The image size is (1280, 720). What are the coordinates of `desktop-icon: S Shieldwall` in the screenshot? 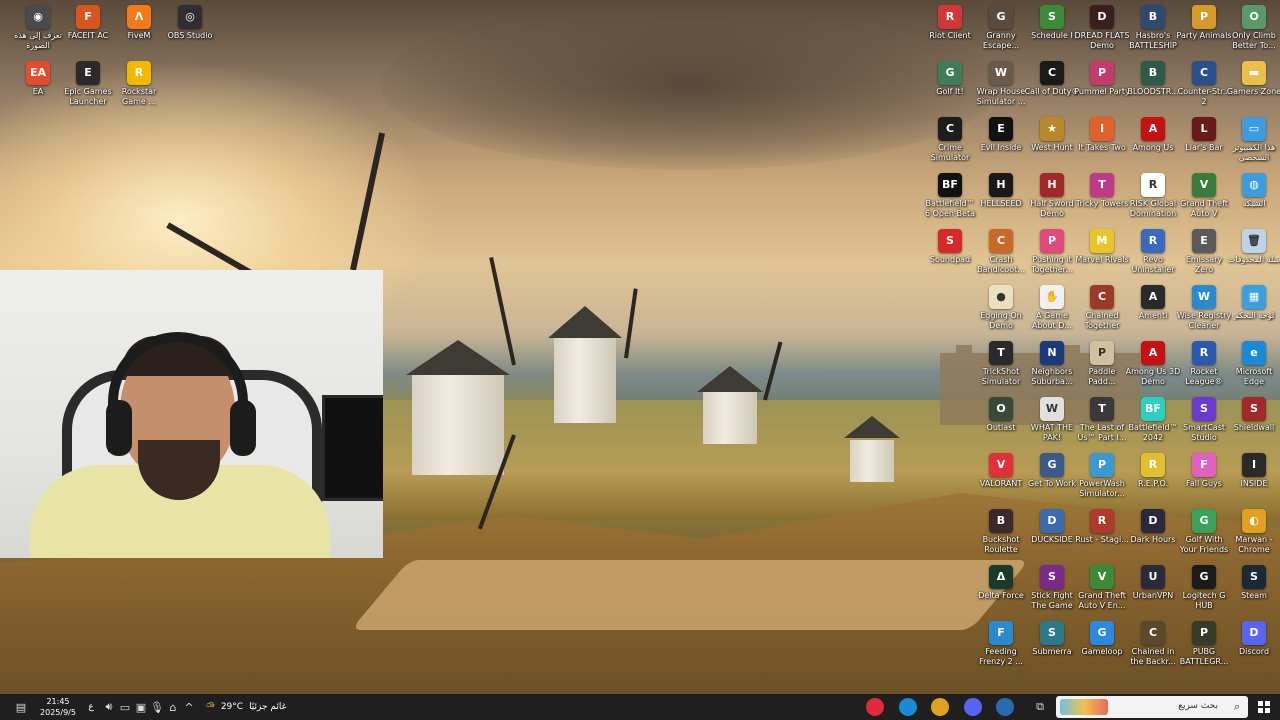 It's located at (1253, 415).